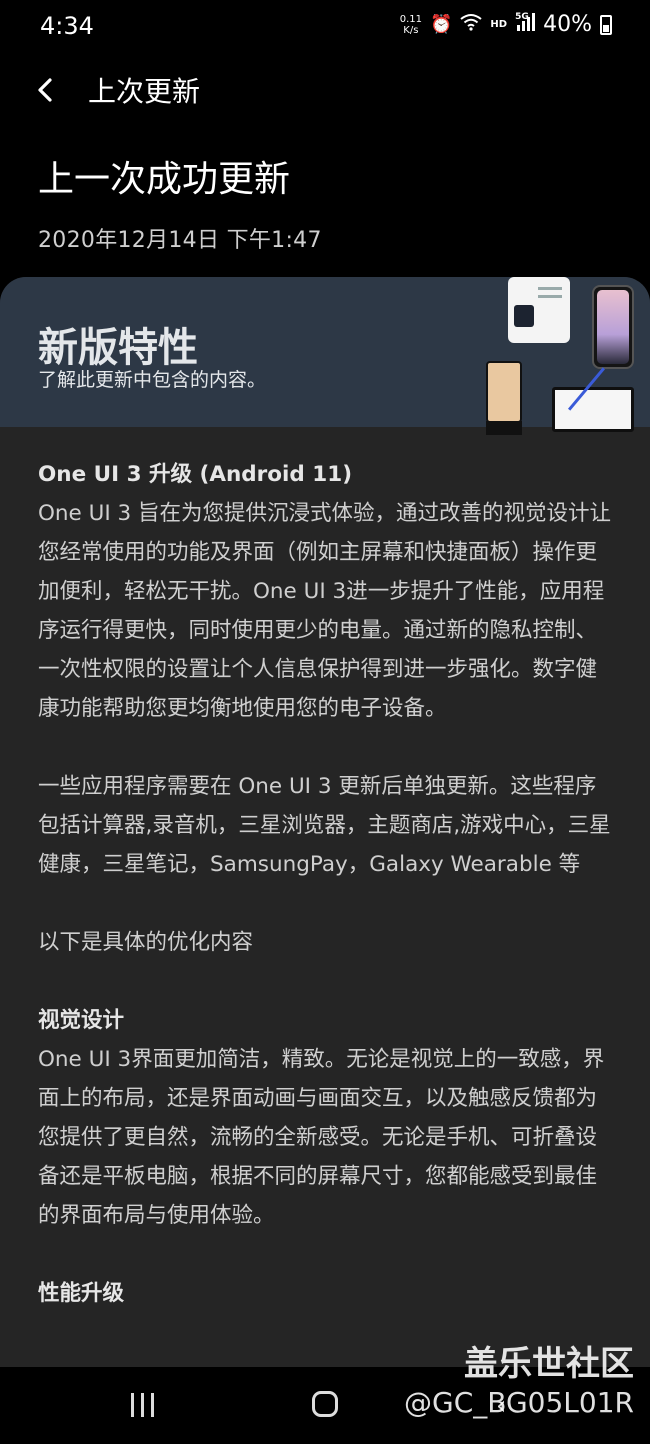  Describe the element at coordinates (164, 179) in the screenshot. I see `page-title: 上一次成功更新` at that location.